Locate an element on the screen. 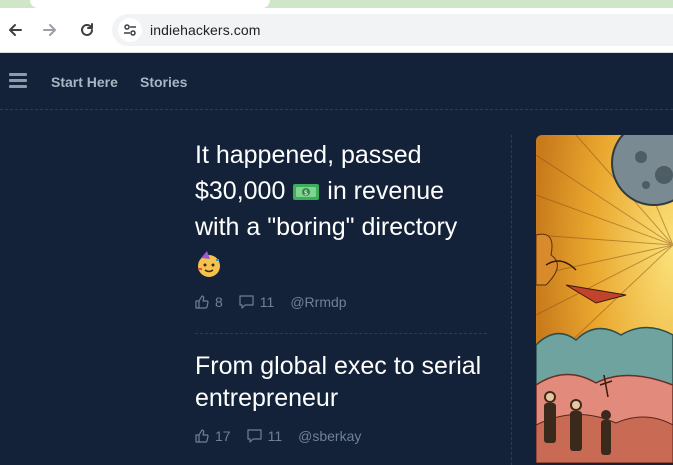  browser-toolbar: indiehackers.com is located at coordinates (336, 30).